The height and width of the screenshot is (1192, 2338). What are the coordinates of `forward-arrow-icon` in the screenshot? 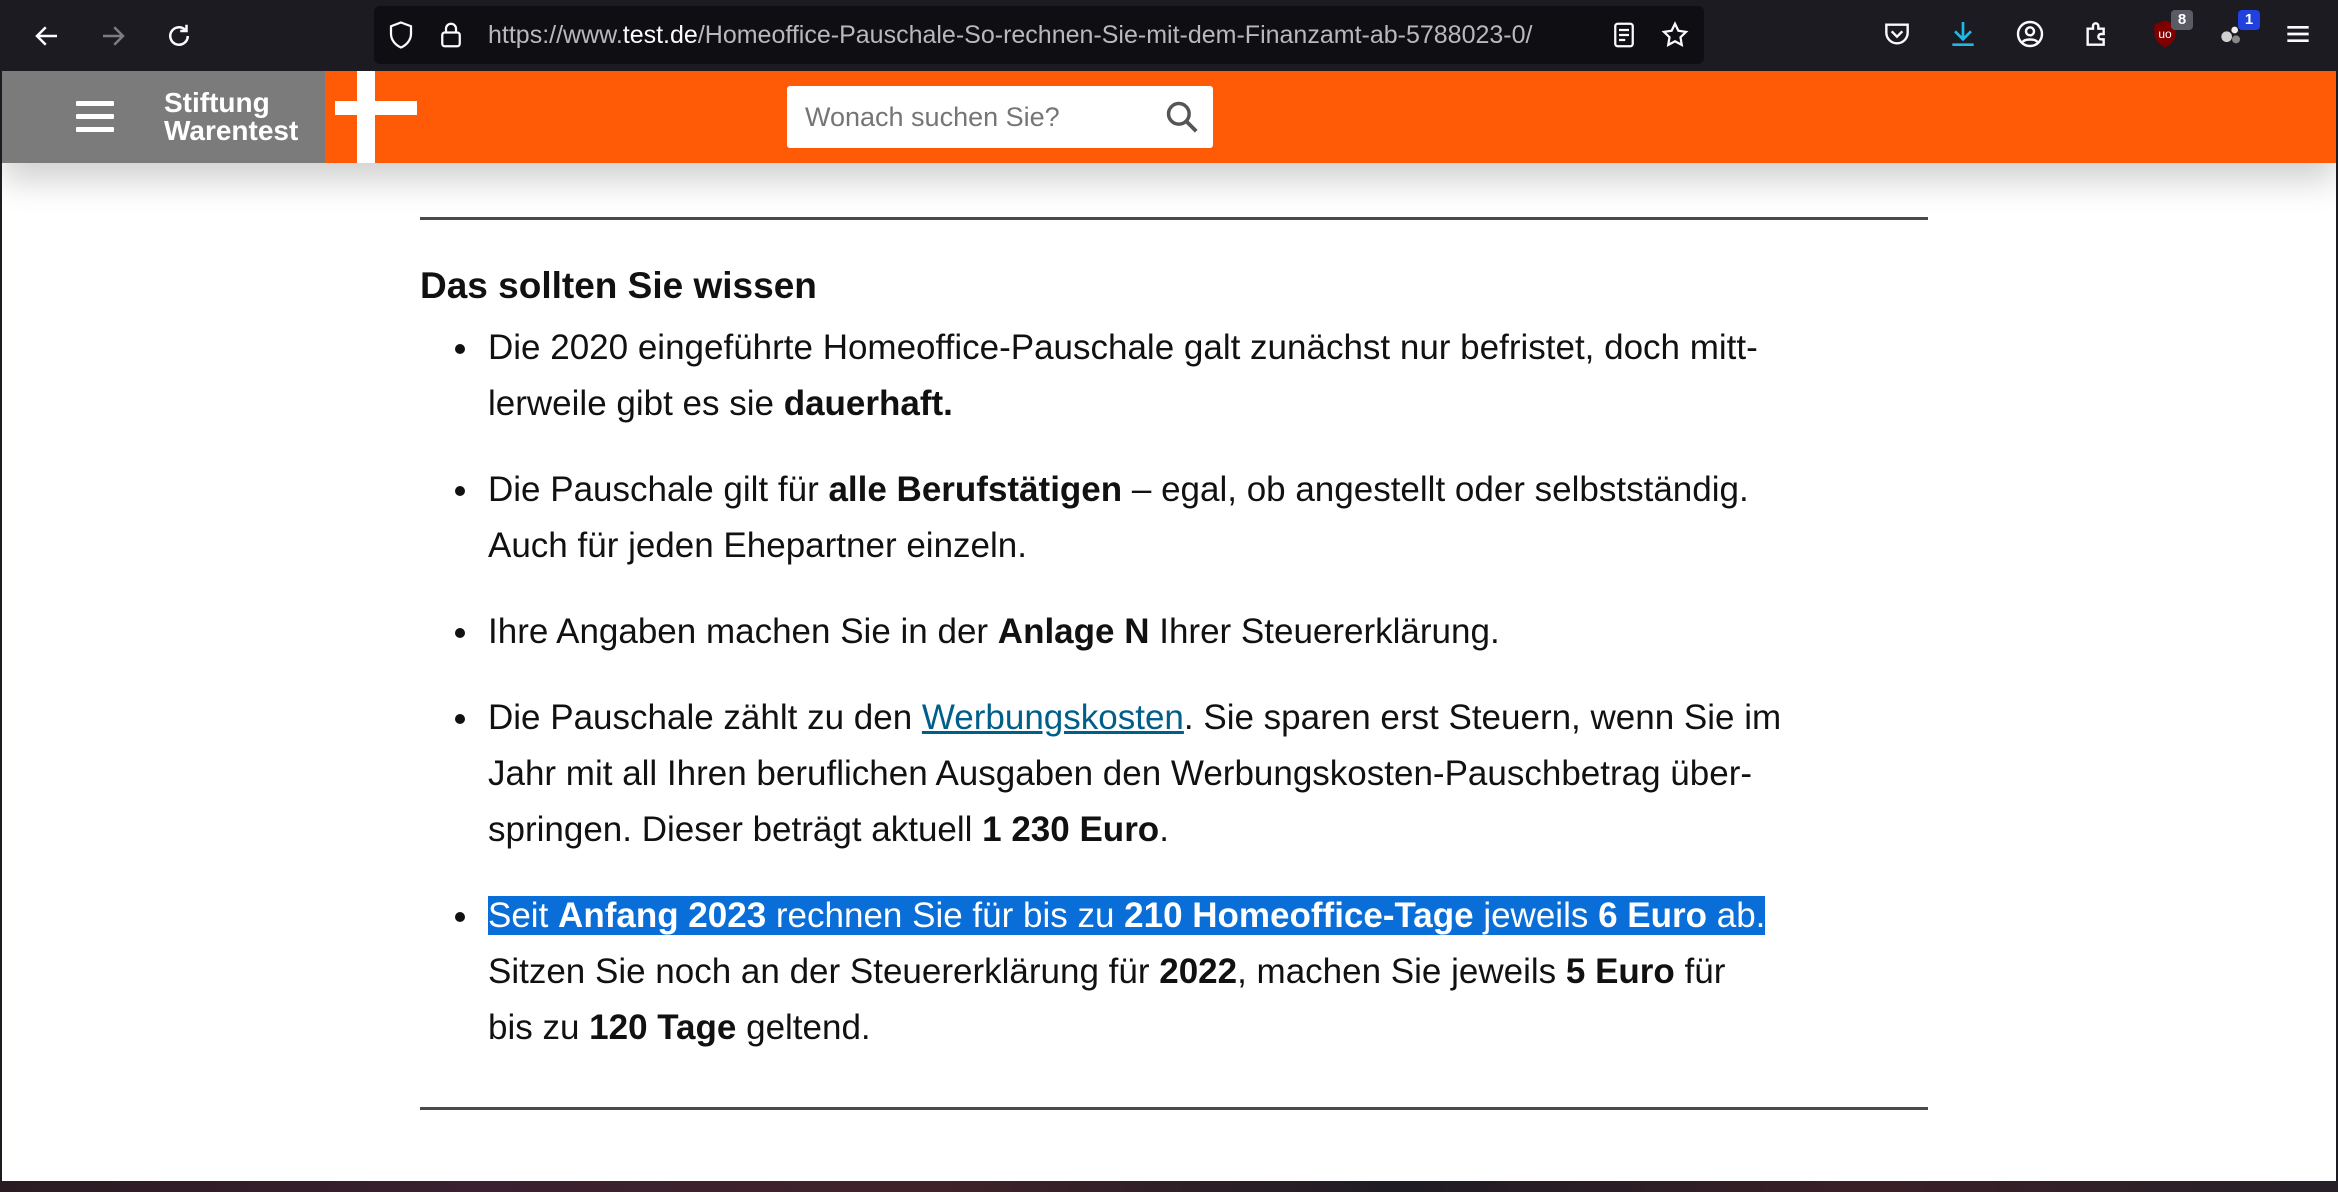 It's located at (114, 36).